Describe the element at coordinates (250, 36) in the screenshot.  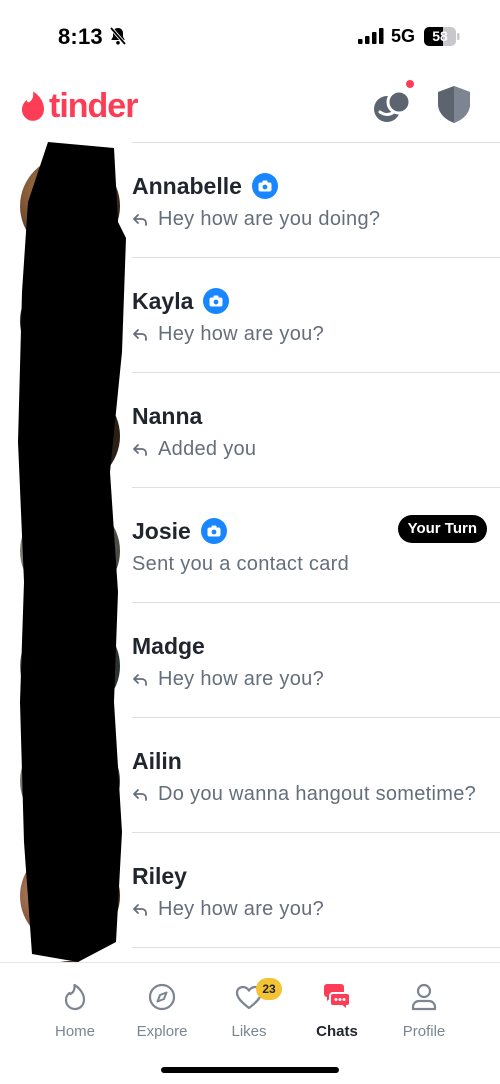
I see `status-bar: 8:13 5G 58` at that location.